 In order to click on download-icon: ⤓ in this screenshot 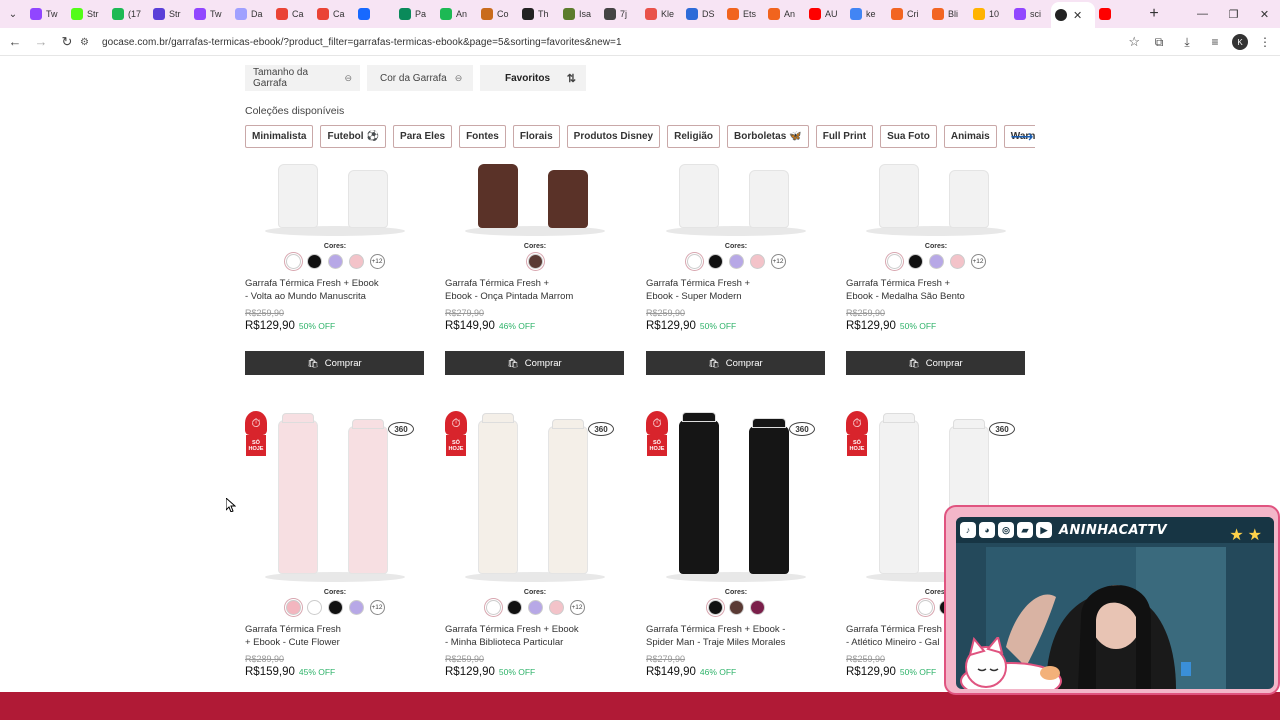, I will do `click(1187, 42)`.